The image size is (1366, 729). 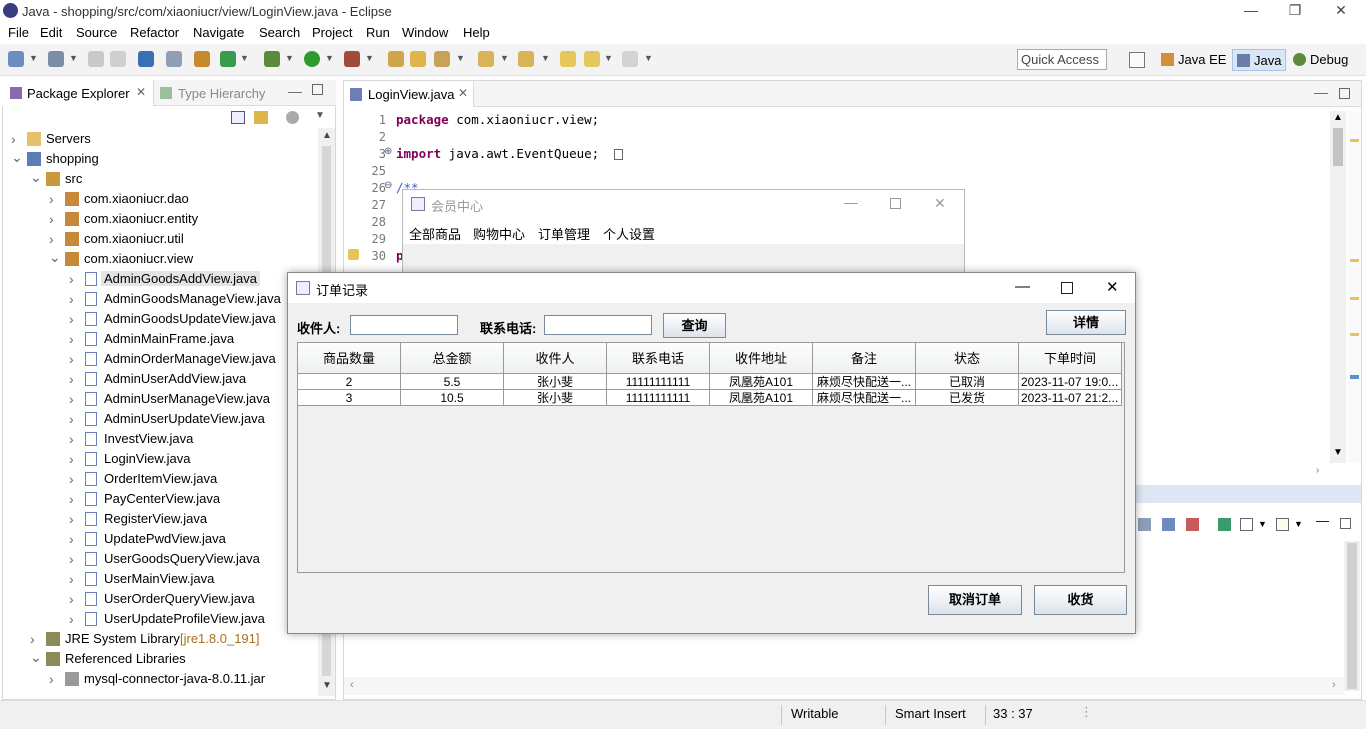 I want to click on tree-item: ⌄ shopping, so click(x=160, y=159).